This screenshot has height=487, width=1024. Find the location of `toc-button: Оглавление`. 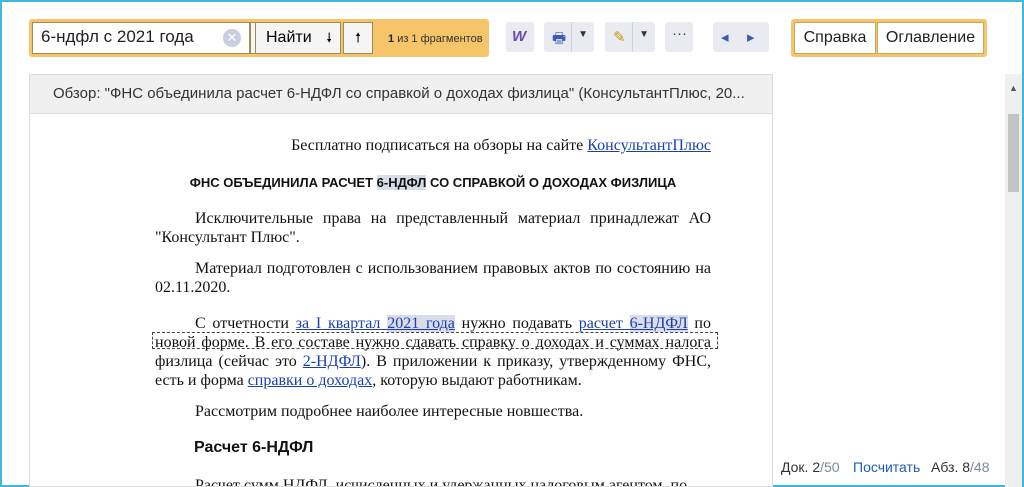

toc-button: Оглавление is located at coordinates (930, 38).